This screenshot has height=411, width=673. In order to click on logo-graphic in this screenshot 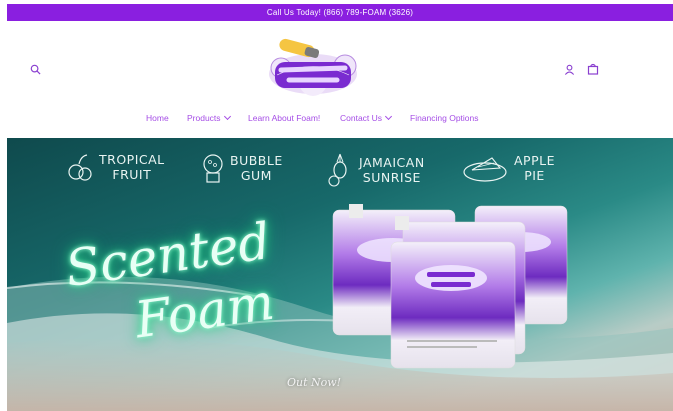, I will do `click(313, 67)`.